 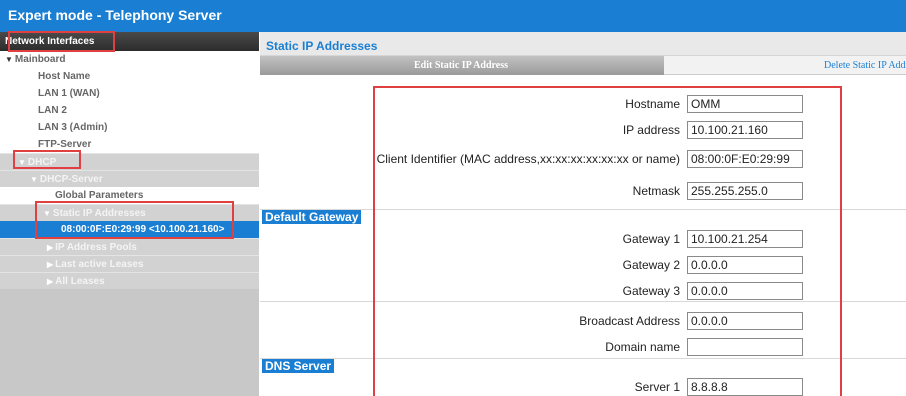 What do you see at coordinates (96, 247) in the screenshot?
I see `sidebar-item-label: IP Address Pools` at bounding box center [96, 247].